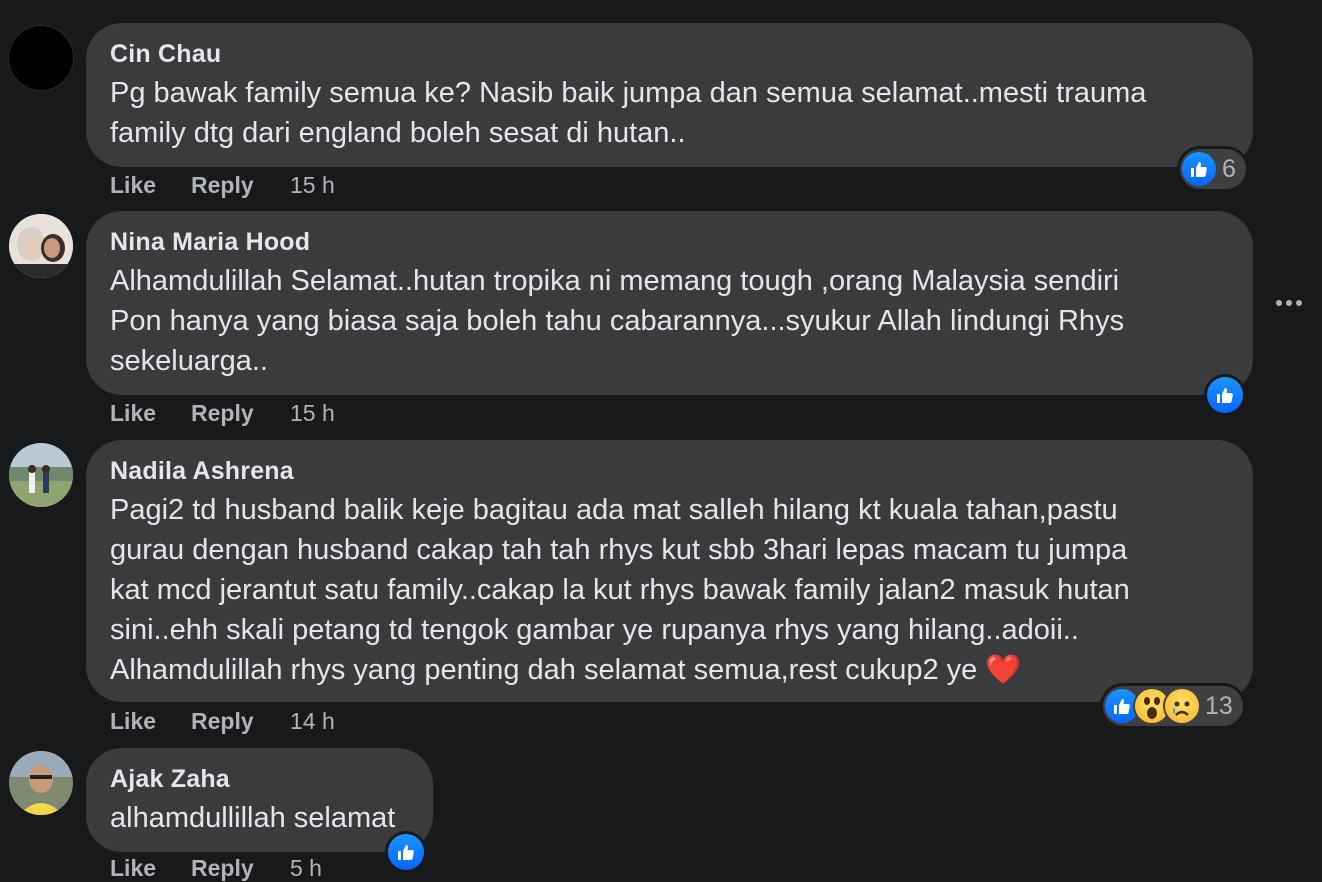  What do you see at coordinates (312, 721) in the screenshot?
I see `comment-timestamp: 14 h` at bounding box center [312, 721].